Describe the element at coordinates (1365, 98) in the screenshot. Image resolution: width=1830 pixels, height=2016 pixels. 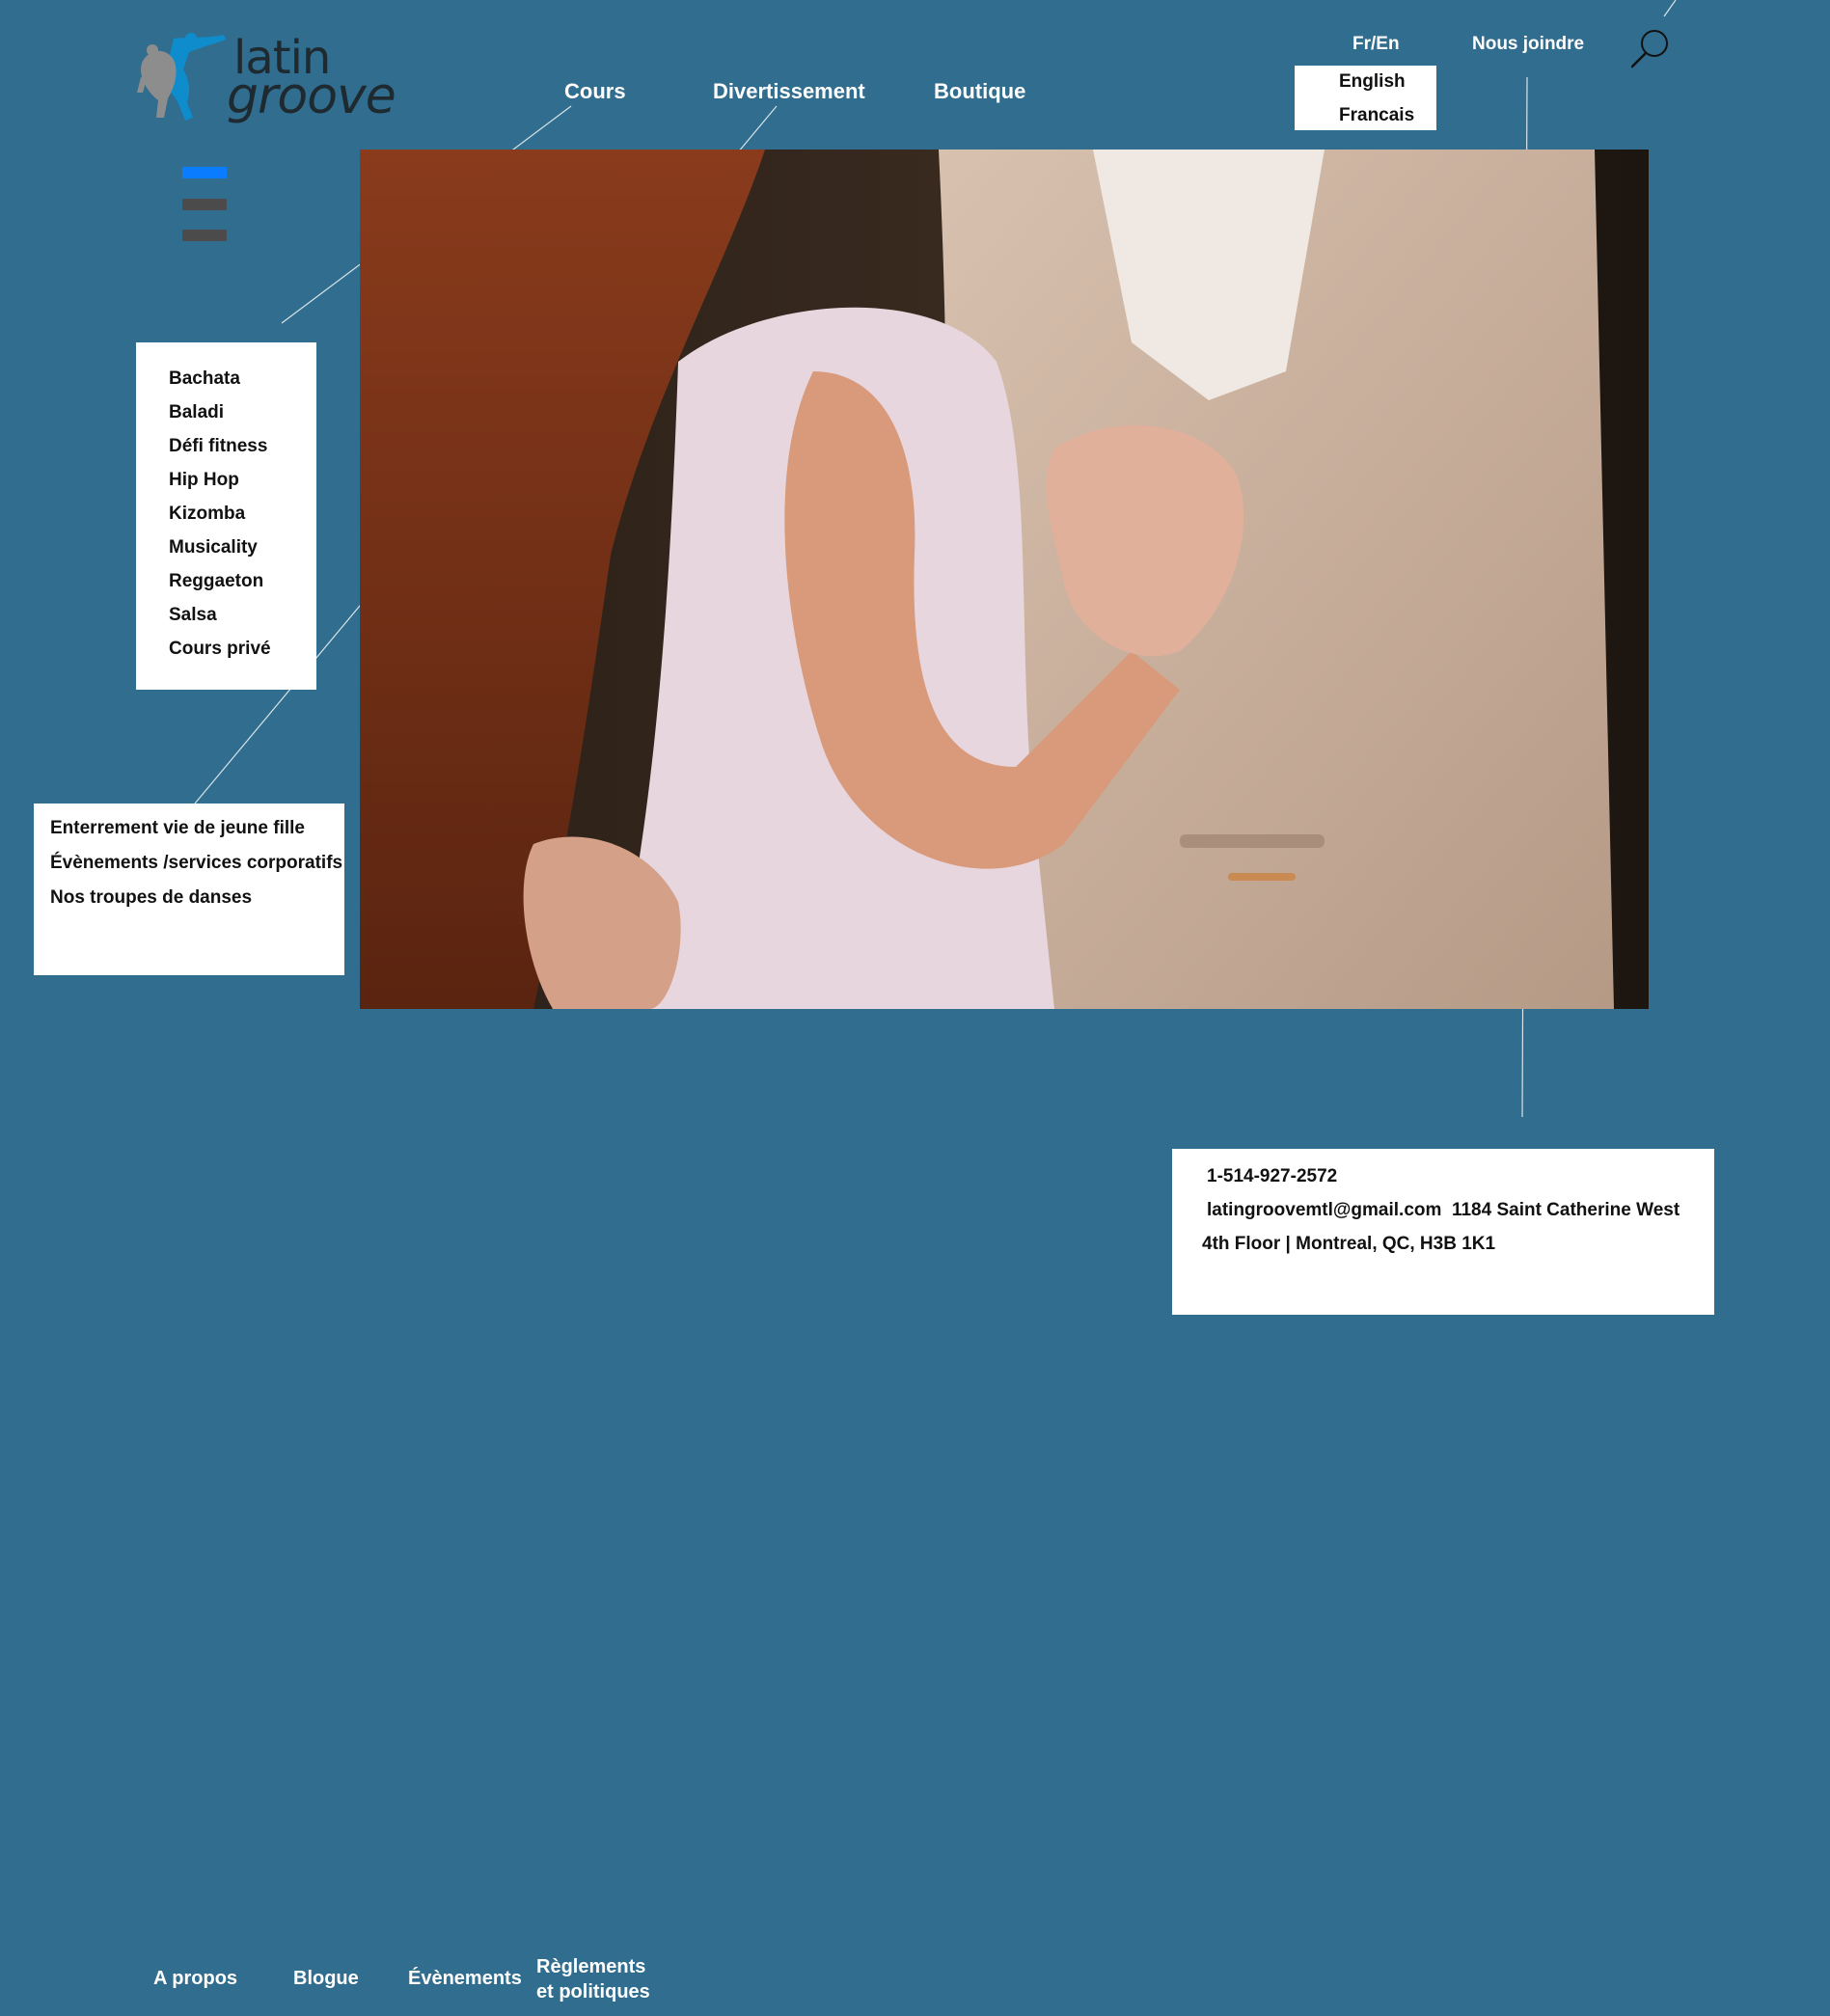
I see `language-dropdown: English Francais` at that location.